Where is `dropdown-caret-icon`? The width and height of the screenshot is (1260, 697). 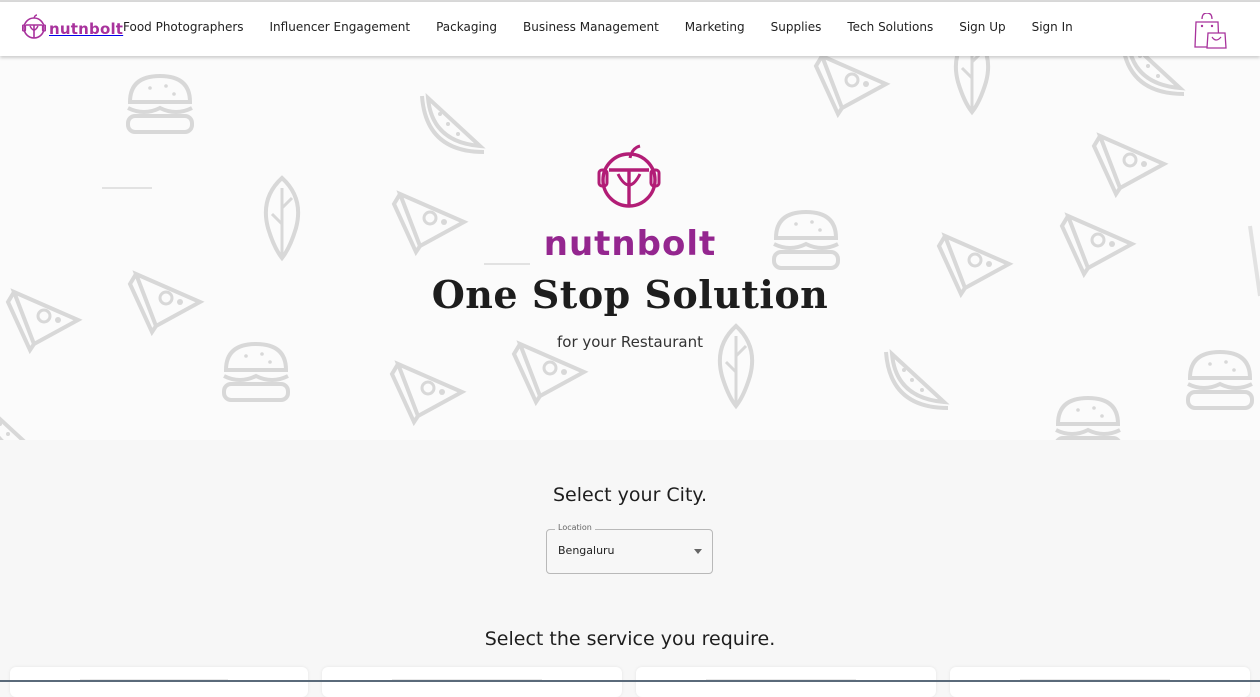
dropdown-caret-icon is located at coordinates (698, 551).